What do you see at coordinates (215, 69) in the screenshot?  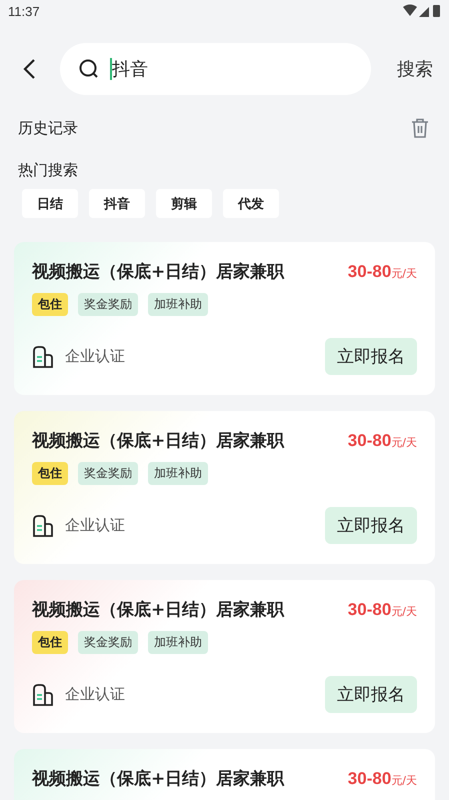 I see `search-field: 抖音` at bounding box center [215, 69].